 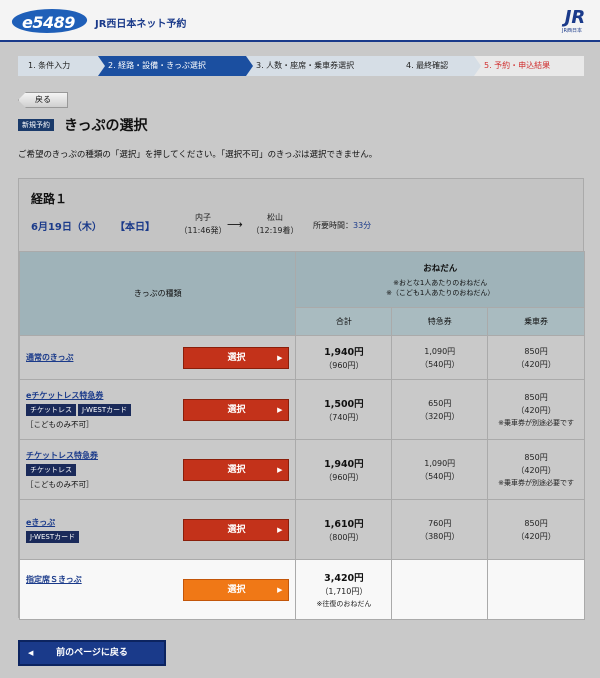 I want to click on arrow-left-icon: ◀, so click(x=31, y=653).